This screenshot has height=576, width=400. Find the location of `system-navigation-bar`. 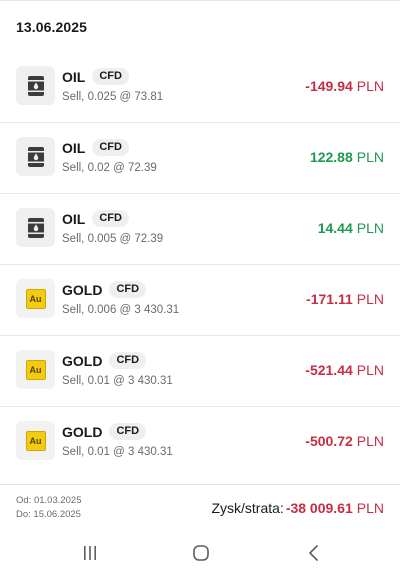

system-navigation-bar is located at coordinates (200, 553).